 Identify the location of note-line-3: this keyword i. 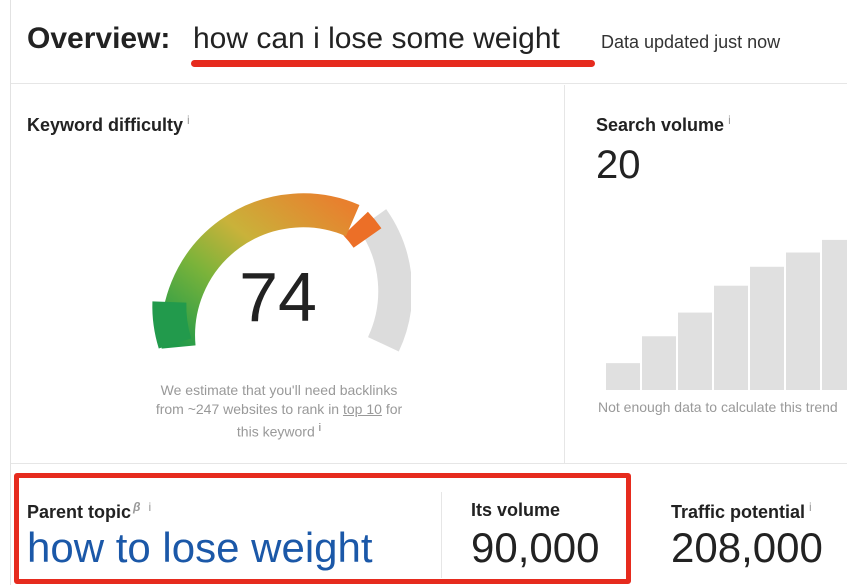
(279, 430).